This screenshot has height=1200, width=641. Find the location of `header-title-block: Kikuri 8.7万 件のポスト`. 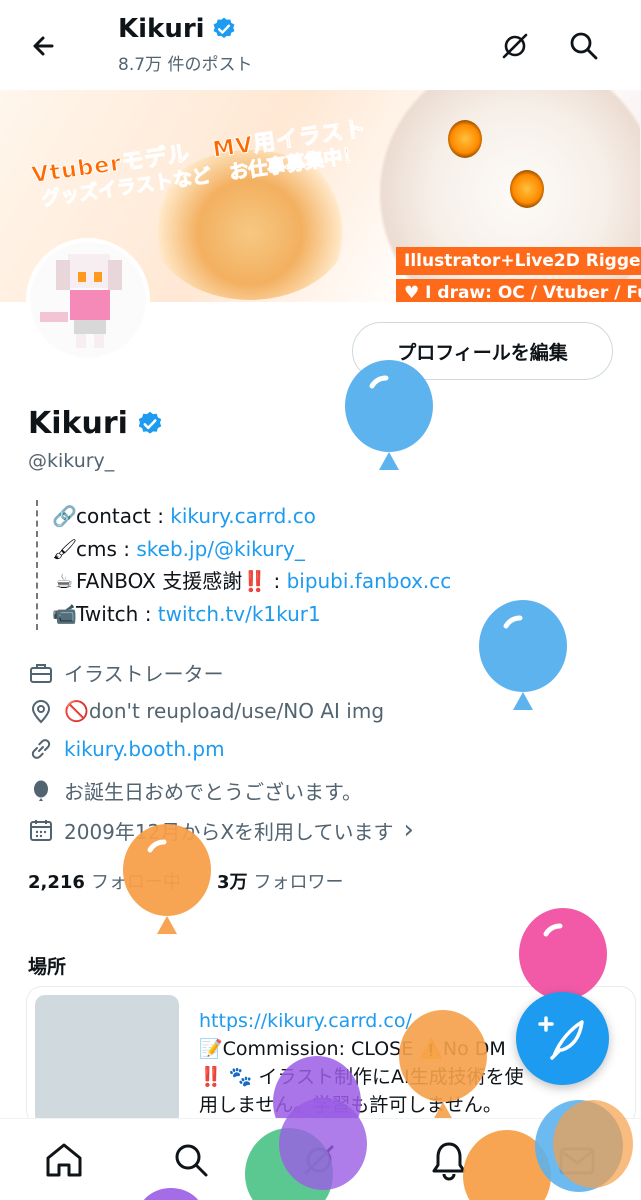

header-title-block: Kikuri 8.7万 件のポスト is located at coordinates (185, 44).